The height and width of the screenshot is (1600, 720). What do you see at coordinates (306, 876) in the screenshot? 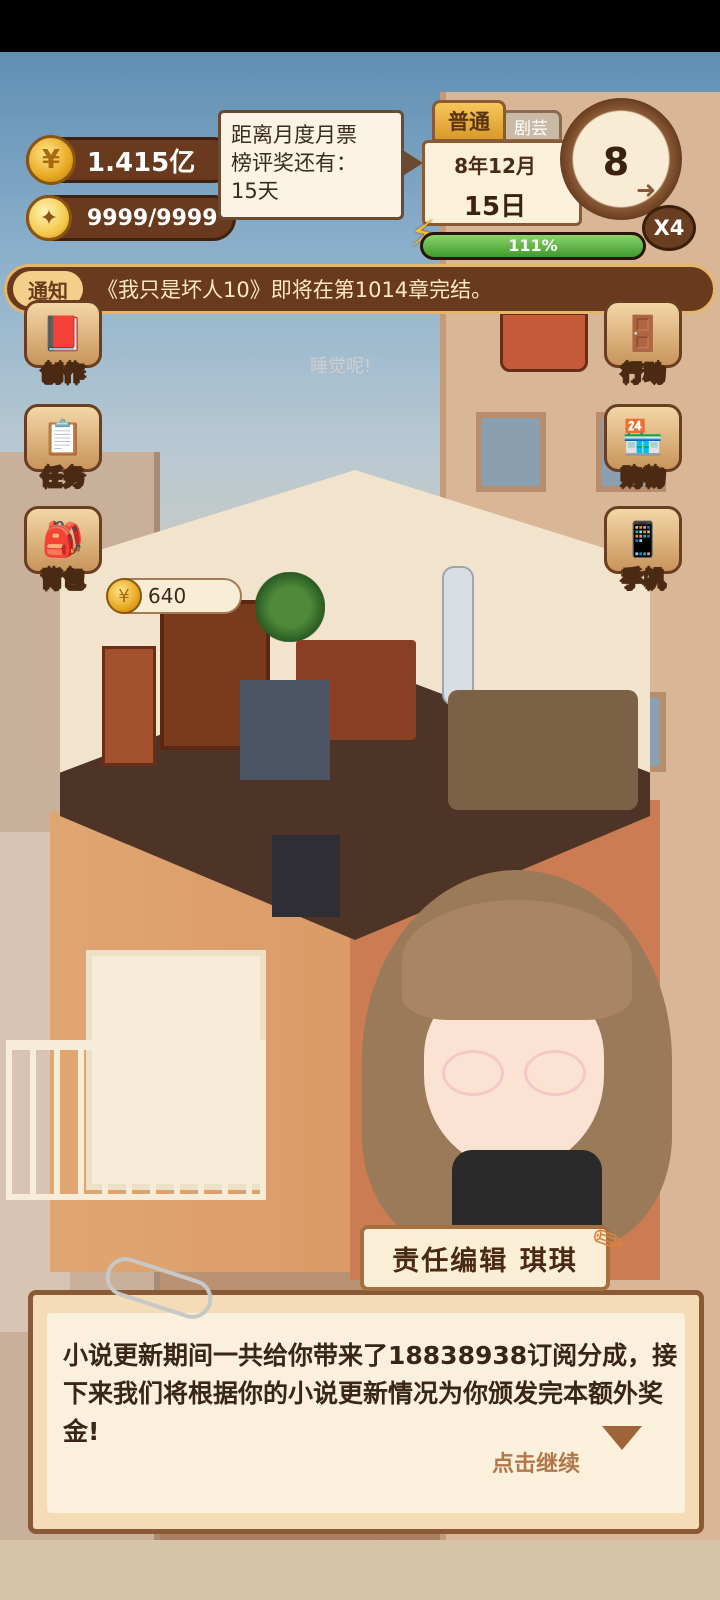
I see `television` at bounding box center [306, 876].